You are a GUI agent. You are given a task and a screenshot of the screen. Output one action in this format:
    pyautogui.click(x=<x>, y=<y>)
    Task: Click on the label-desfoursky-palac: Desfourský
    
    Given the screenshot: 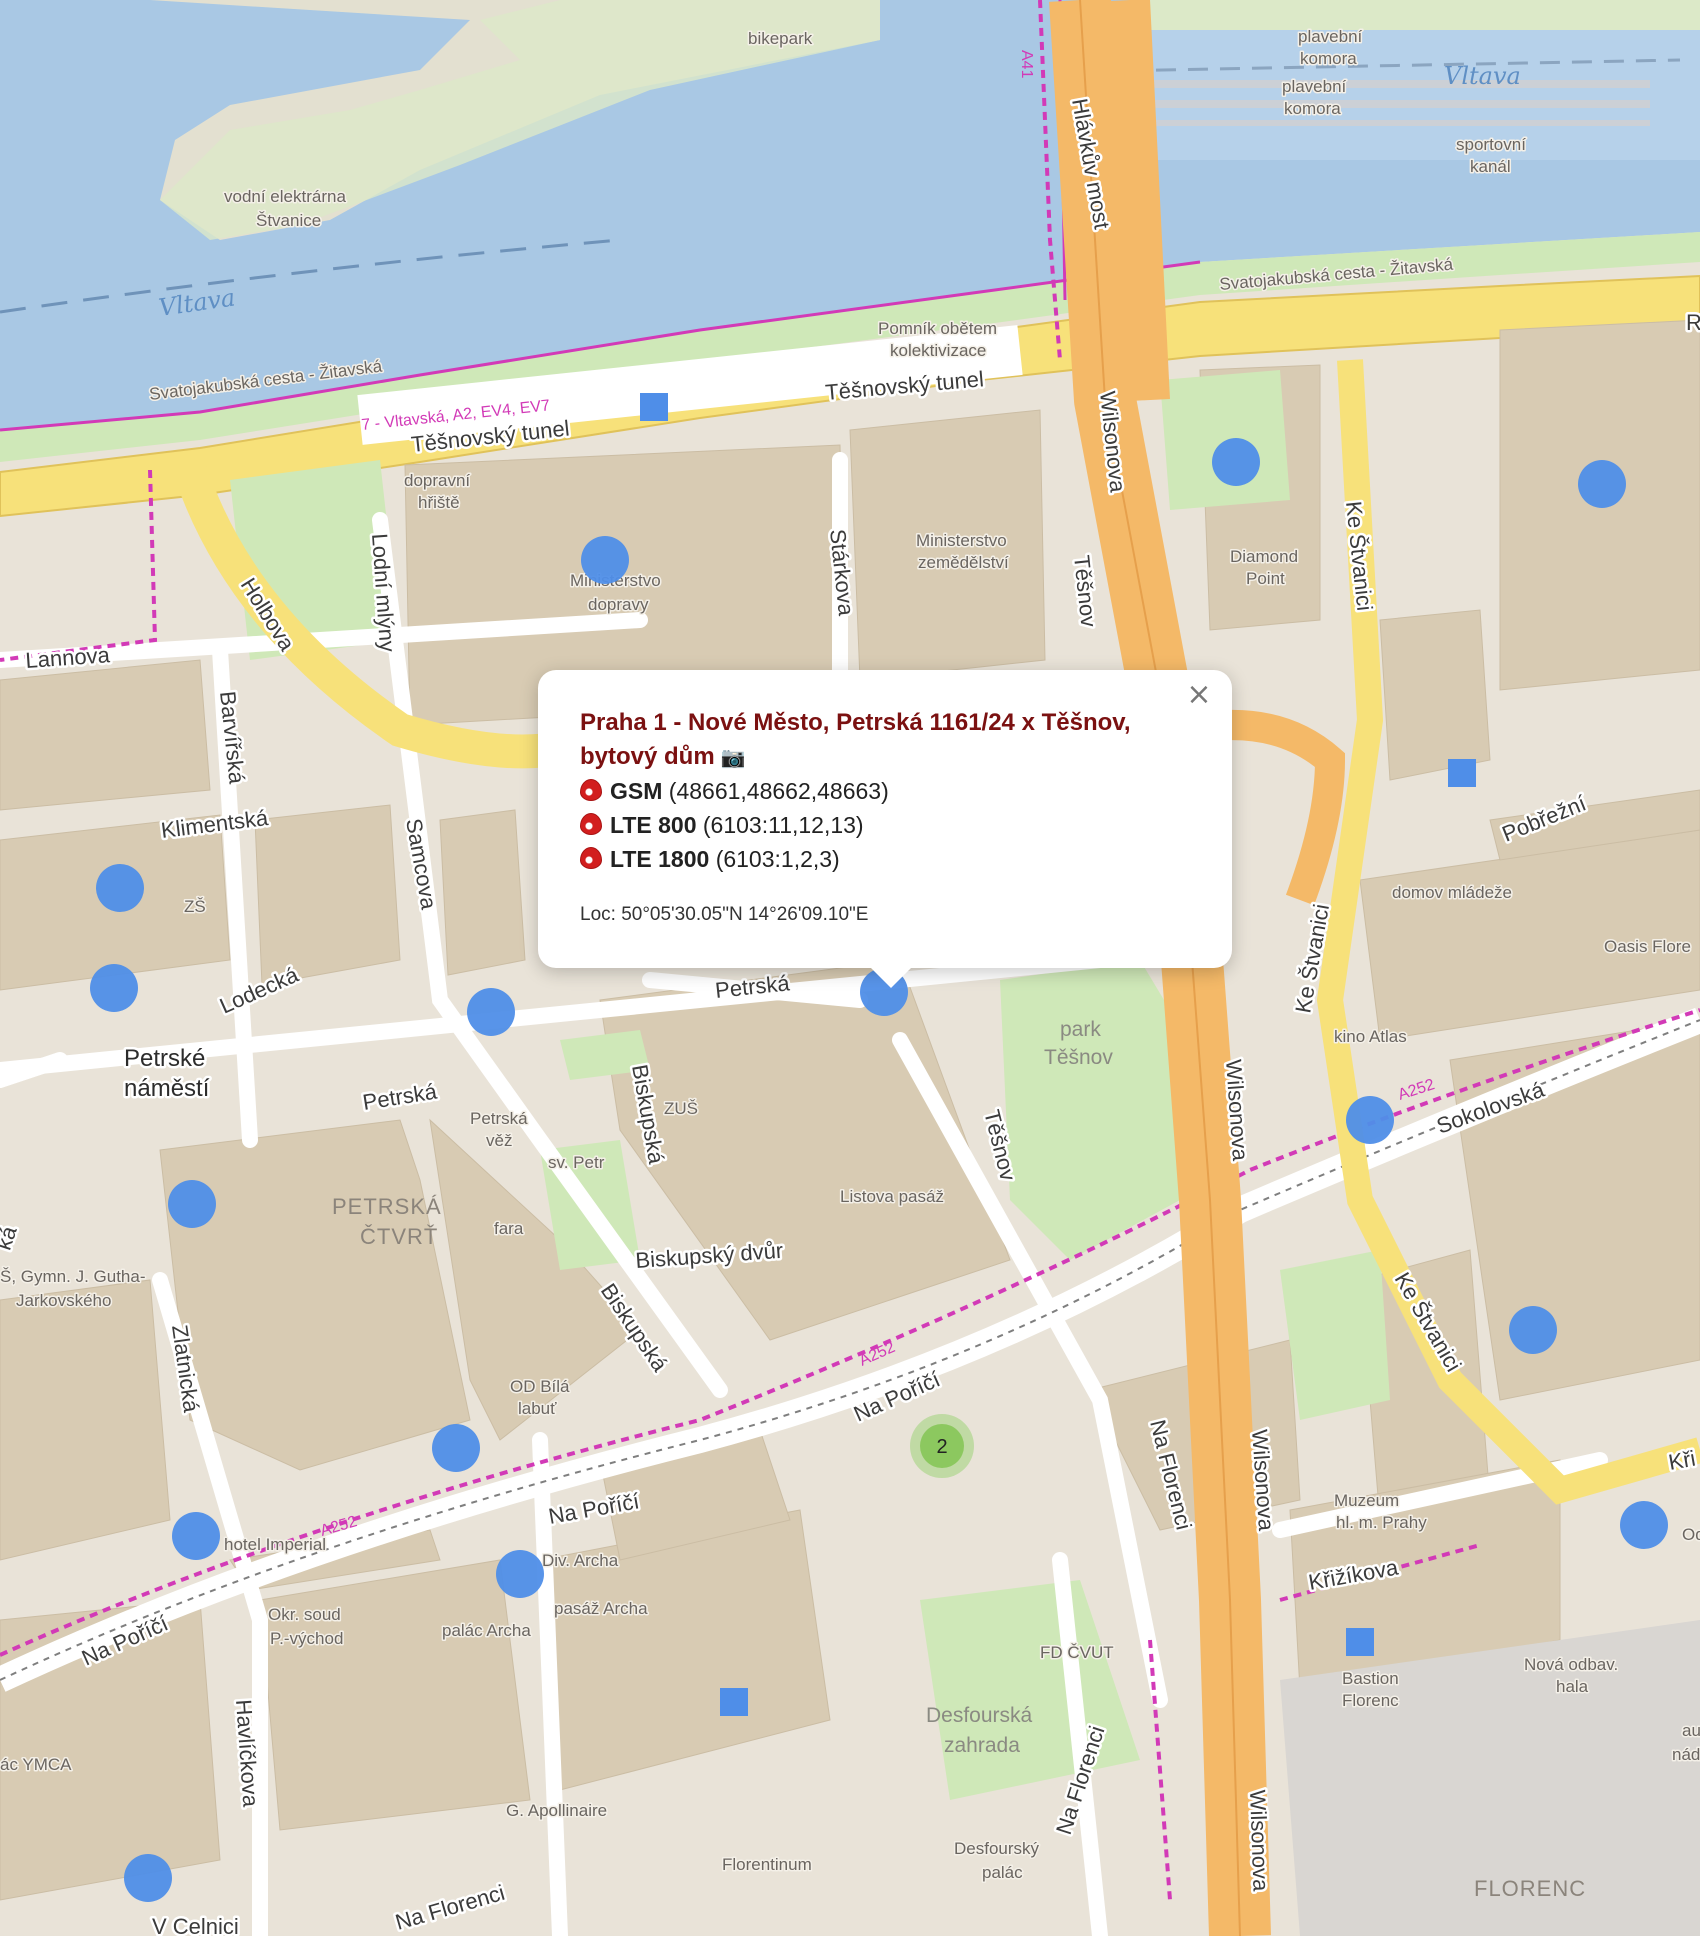 What is the action you would take?
    pyautogui.click(x=997, y=1848)
    